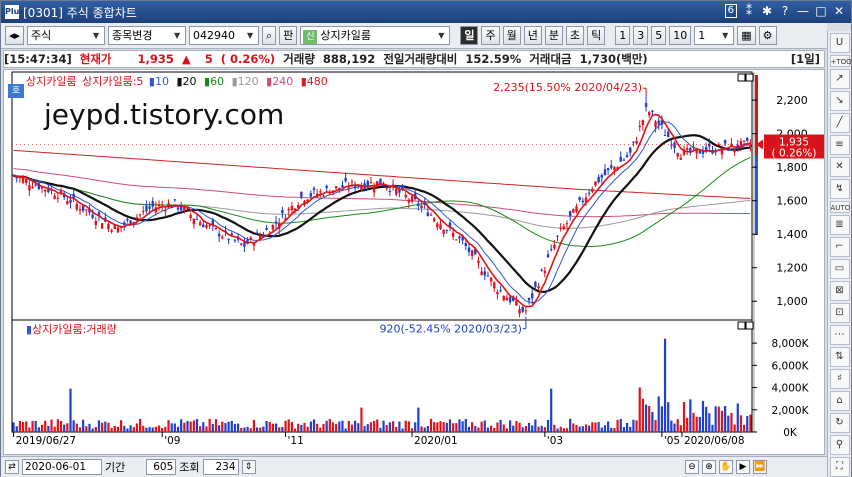 This screenshot has height=477, width=852. Describe the element at coordinates (839, 123) in the screenshot. I see `right-tool-4: ╱` at that location.